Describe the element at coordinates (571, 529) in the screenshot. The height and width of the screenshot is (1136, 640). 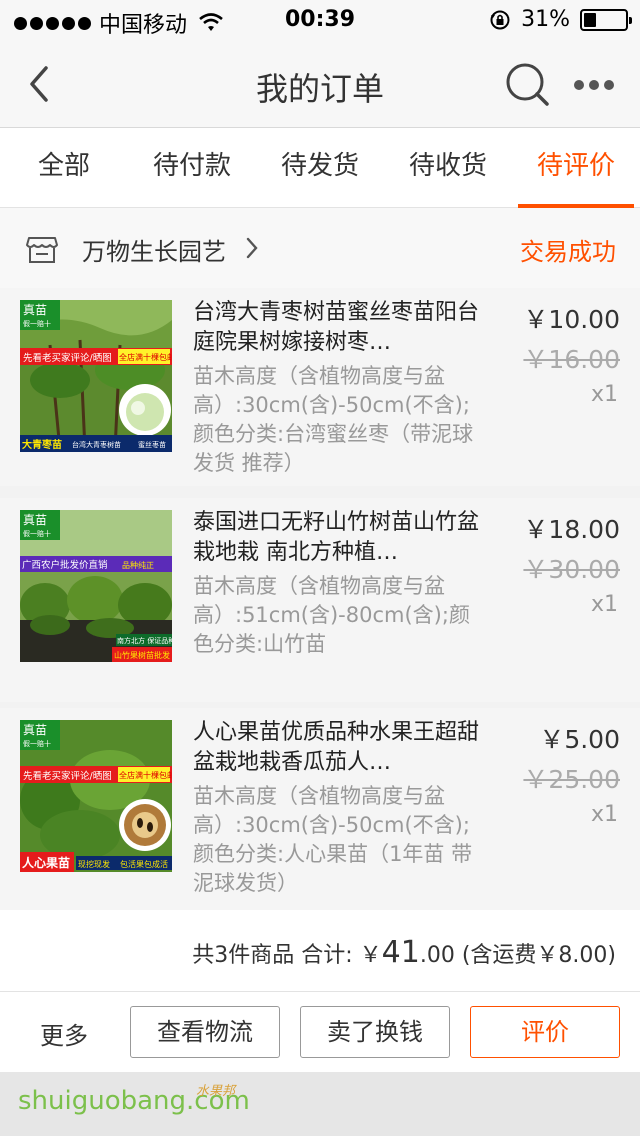
I see `product-price: ￥18.00` at that location.